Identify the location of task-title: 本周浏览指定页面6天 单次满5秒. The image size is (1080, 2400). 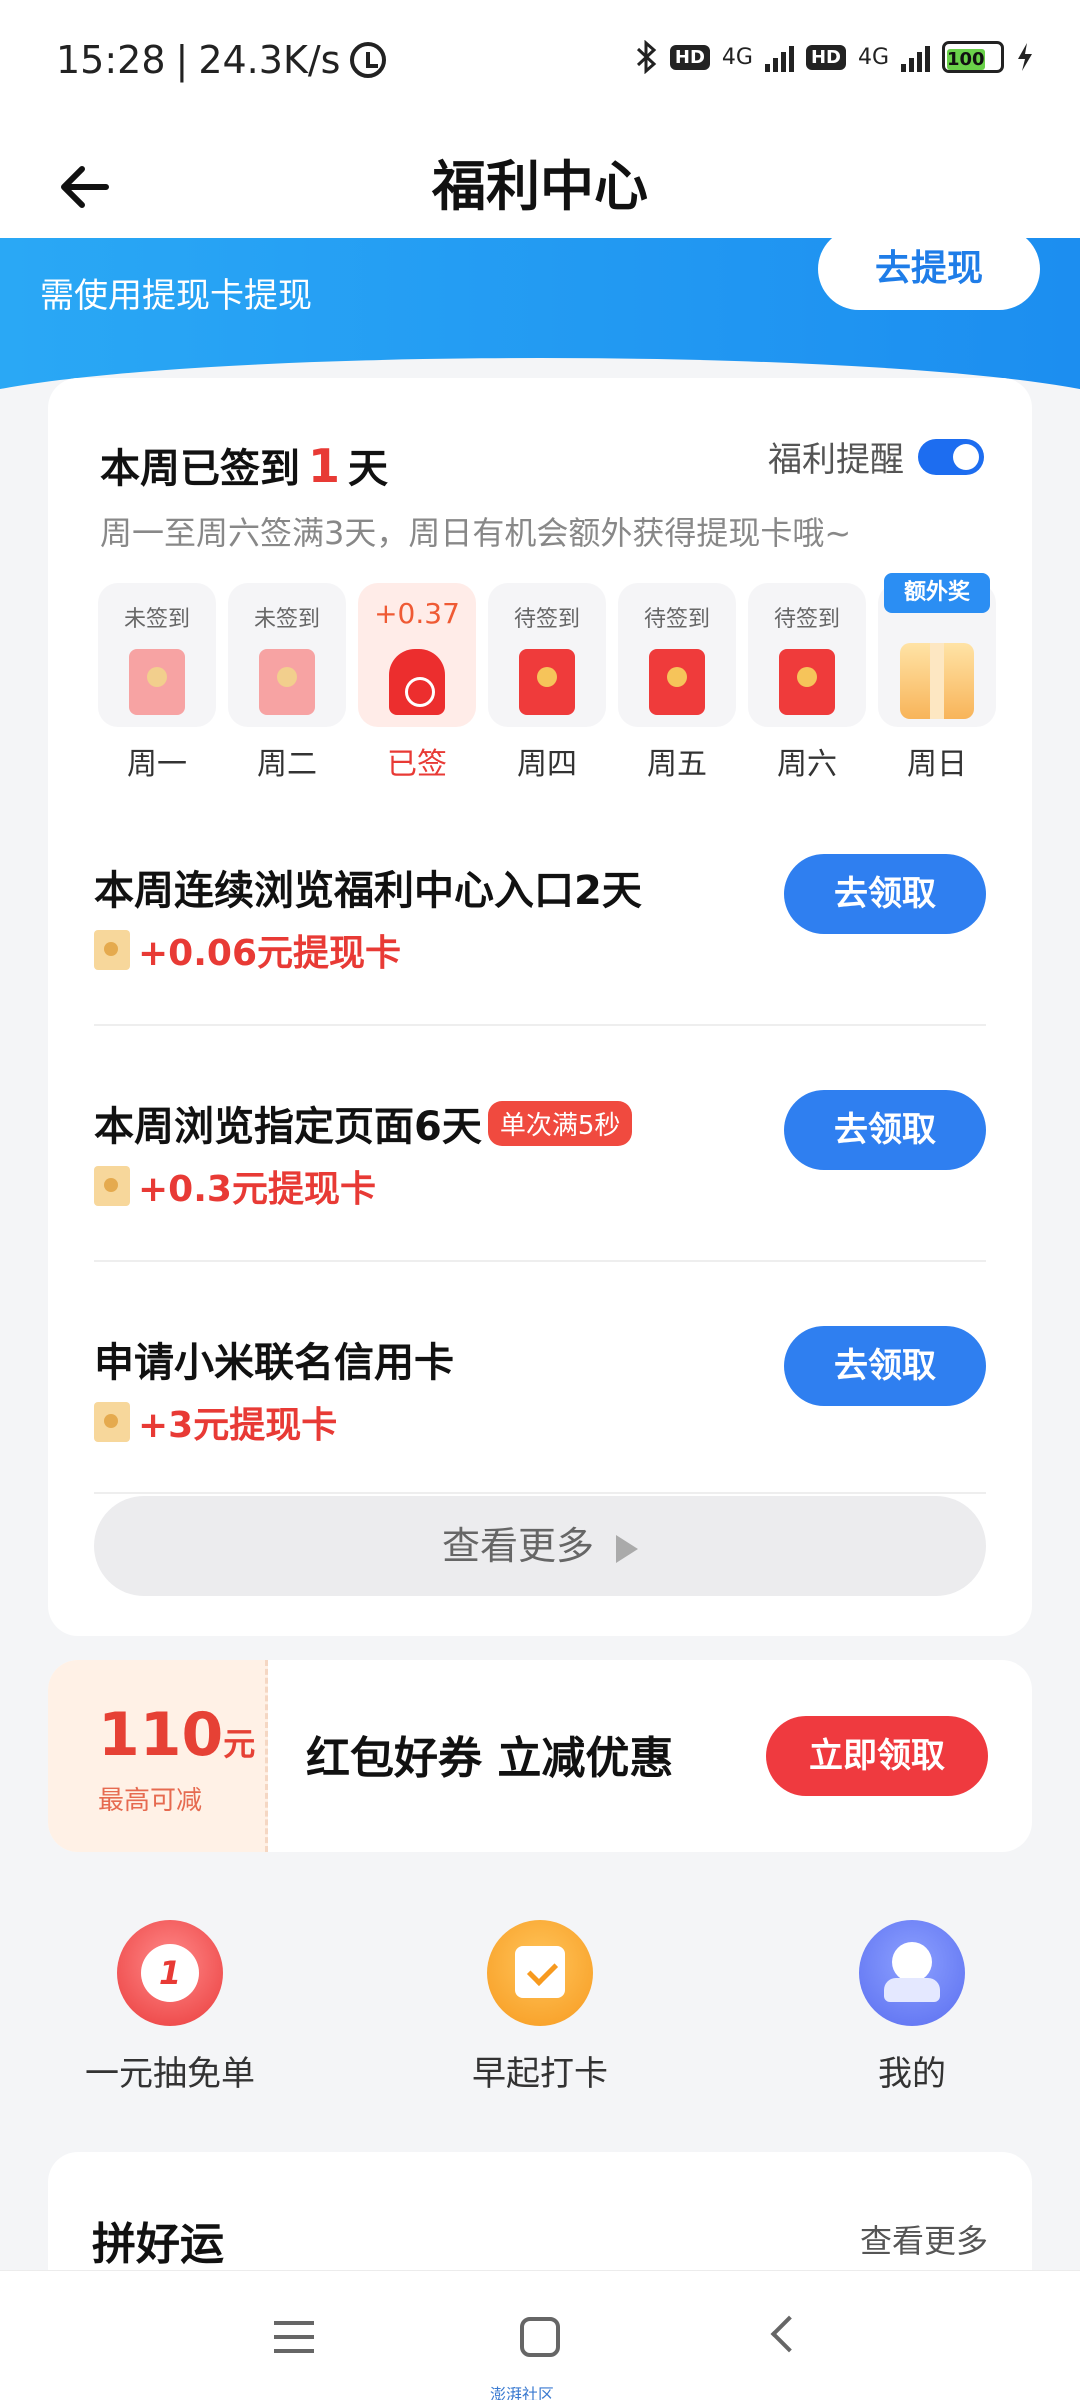
(363, 1123).